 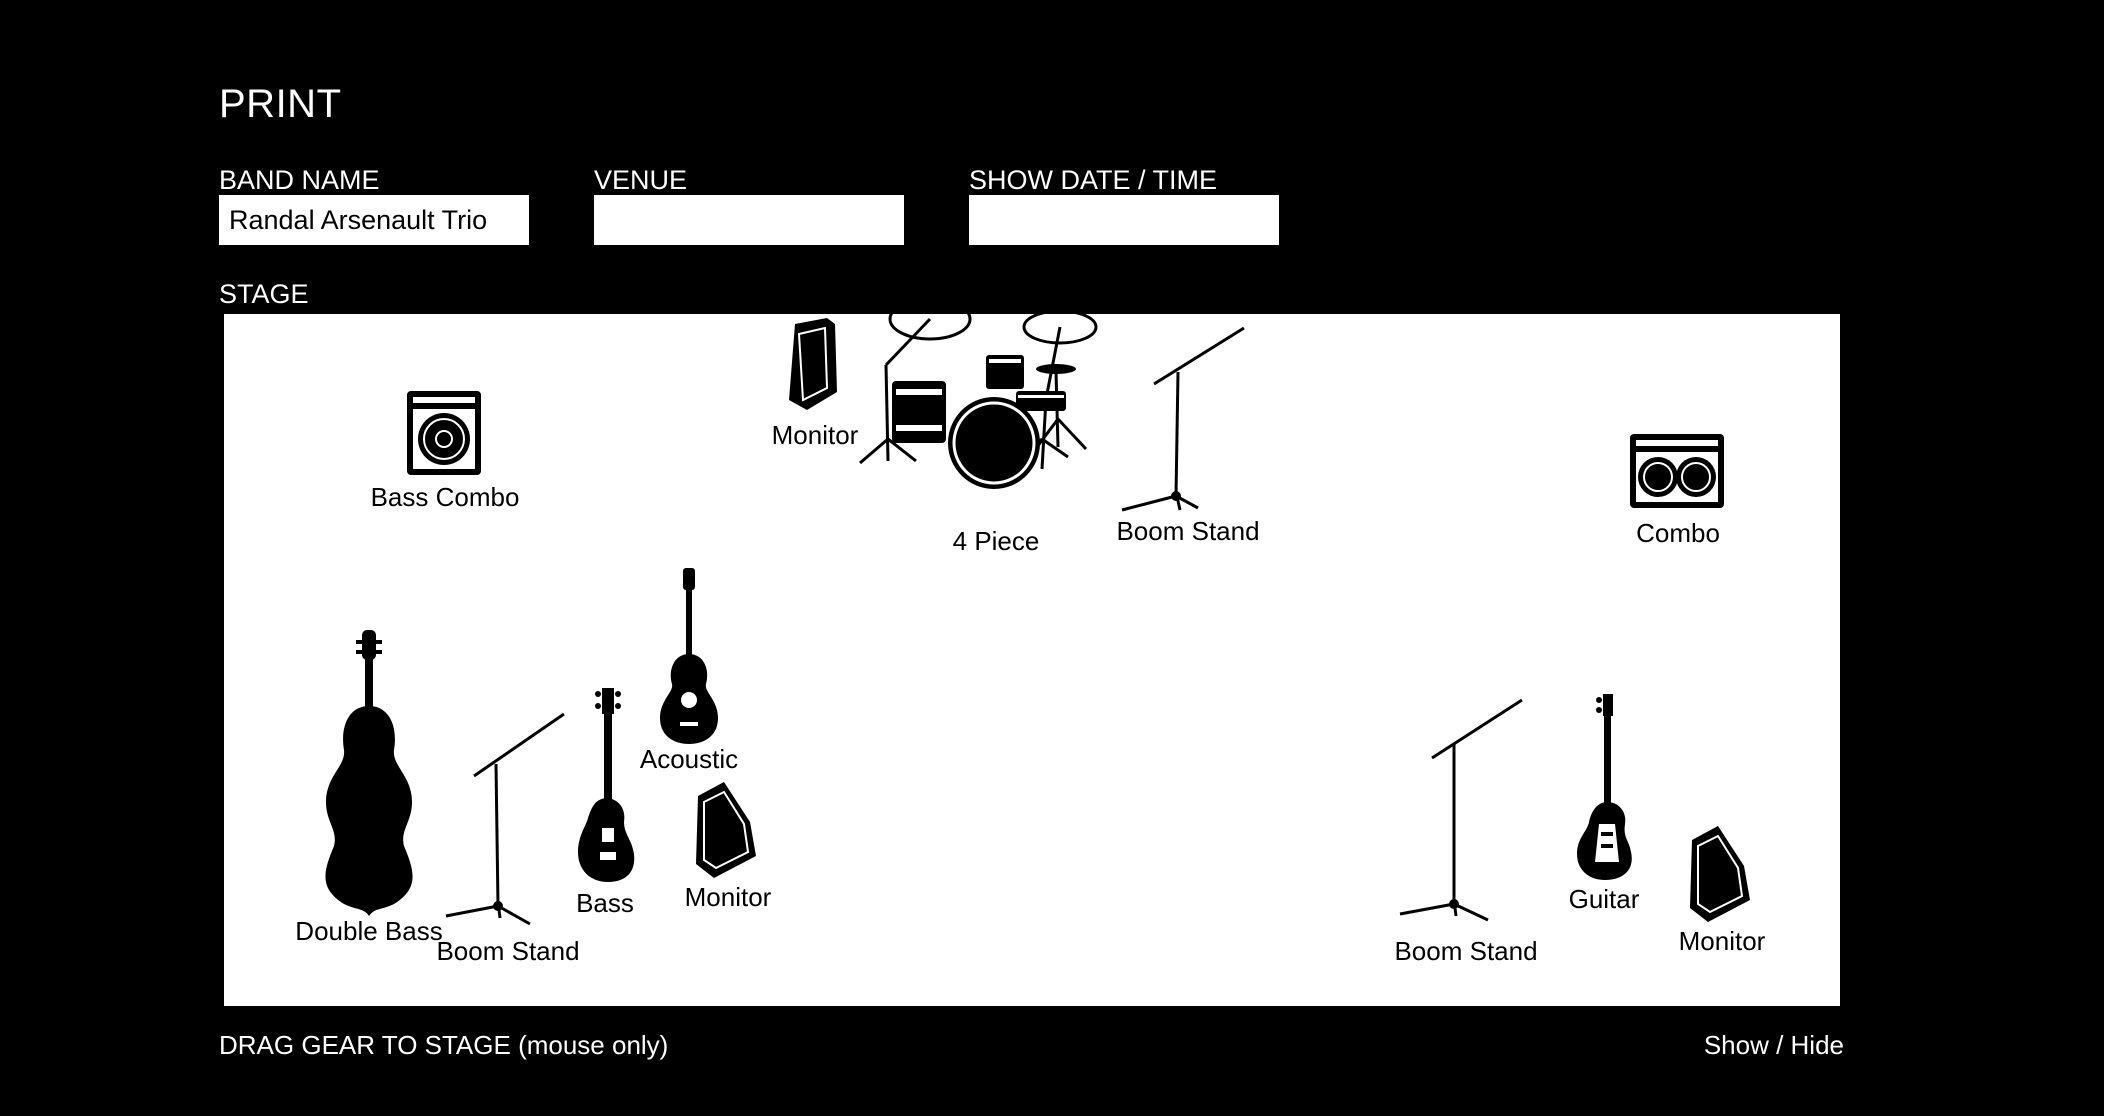 What do you see at coordinates (689, 656) in the screenshot?
I see `acoustic-guitar-icon` at bounding box center [689, 656].